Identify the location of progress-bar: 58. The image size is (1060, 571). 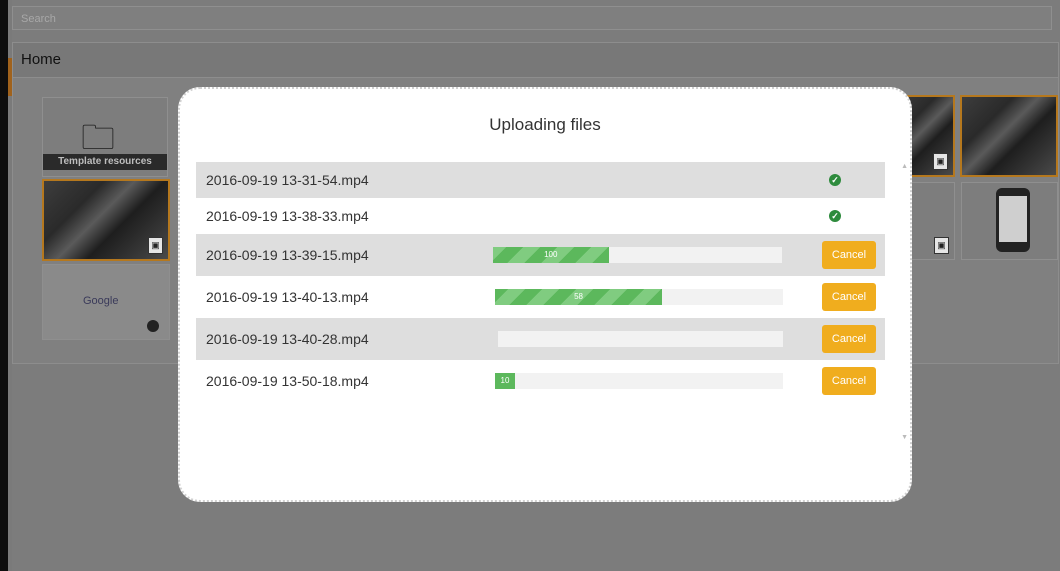
(579, 297).